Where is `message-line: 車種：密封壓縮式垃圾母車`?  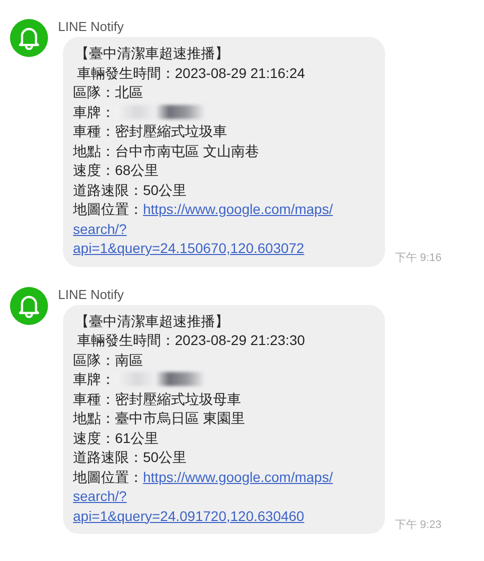 message-line: 車種：密封壓縮式垃圾母車 is located at coordinates (157, 399).